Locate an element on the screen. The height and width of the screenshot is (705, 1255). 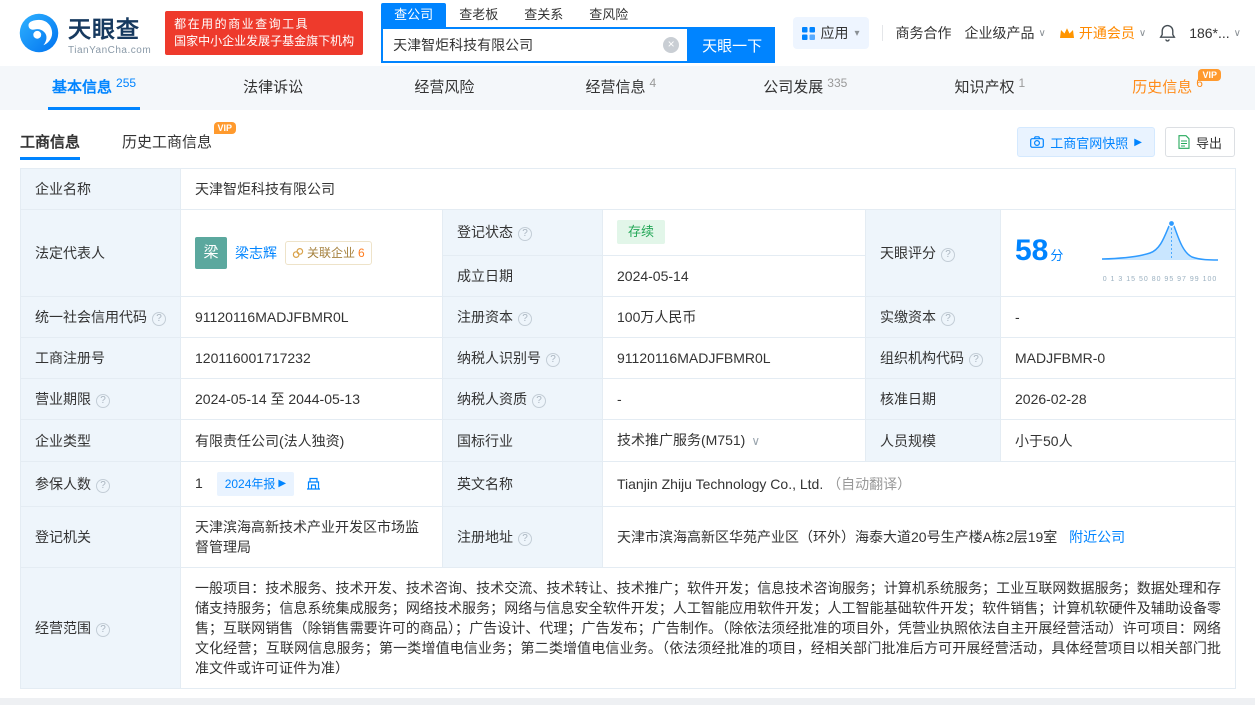
label-establish-date: 成立日期 is located at coordinates (522, 276).